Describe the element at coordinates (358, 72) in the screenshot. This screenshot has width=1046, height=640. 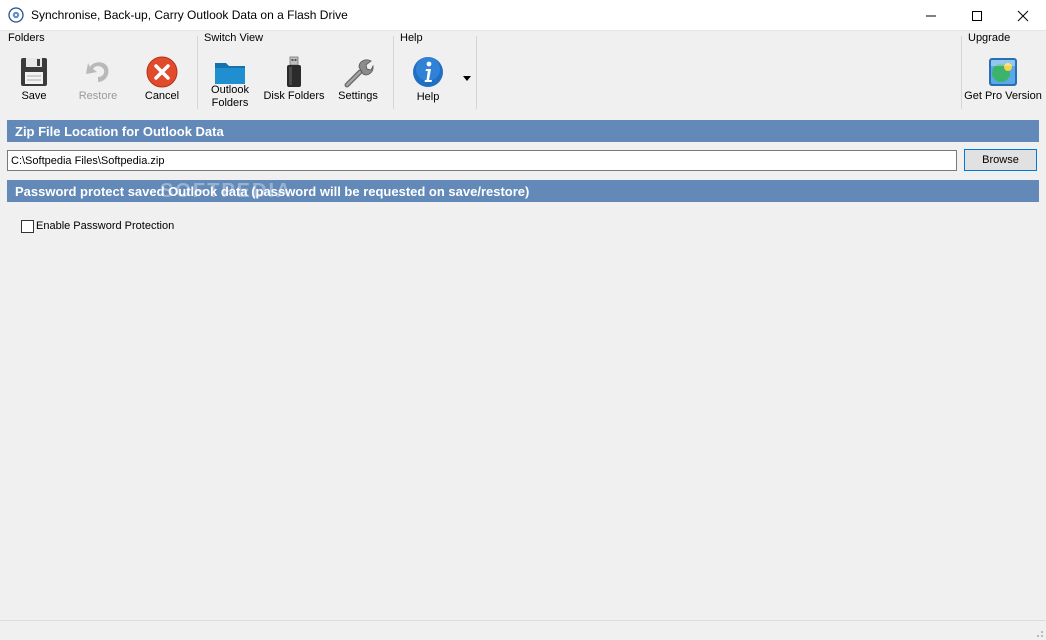
I see `wrench-icon` at that location.